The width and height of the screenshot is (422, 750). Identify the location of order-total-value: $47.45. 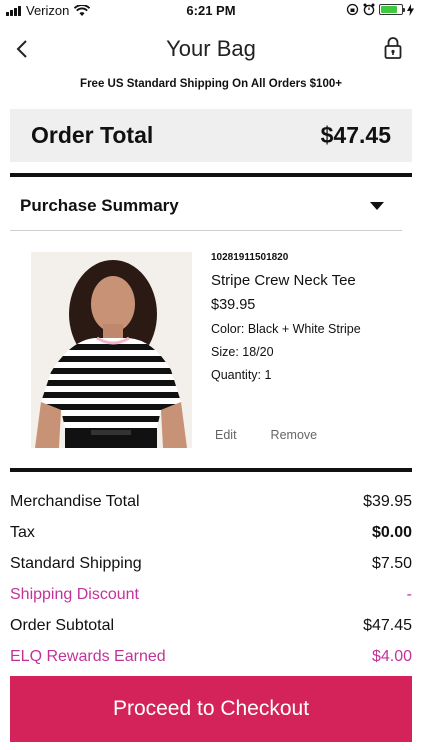
(355, 135).